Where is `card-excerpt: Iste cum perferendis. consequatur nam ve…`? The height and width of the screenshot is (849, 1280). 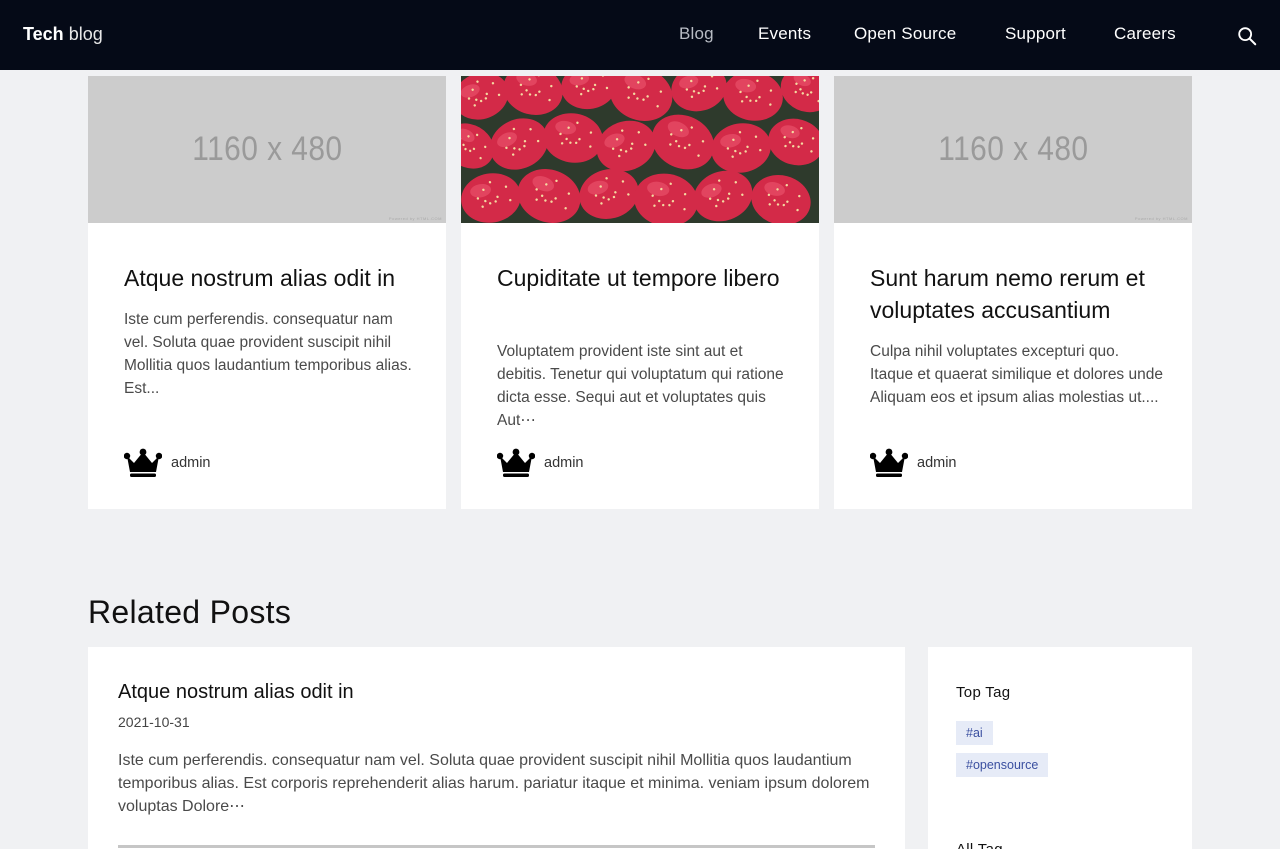 card-excerpt: Iste cum perferendis. consequatur nam ve… is located at coordinates (268, 354).